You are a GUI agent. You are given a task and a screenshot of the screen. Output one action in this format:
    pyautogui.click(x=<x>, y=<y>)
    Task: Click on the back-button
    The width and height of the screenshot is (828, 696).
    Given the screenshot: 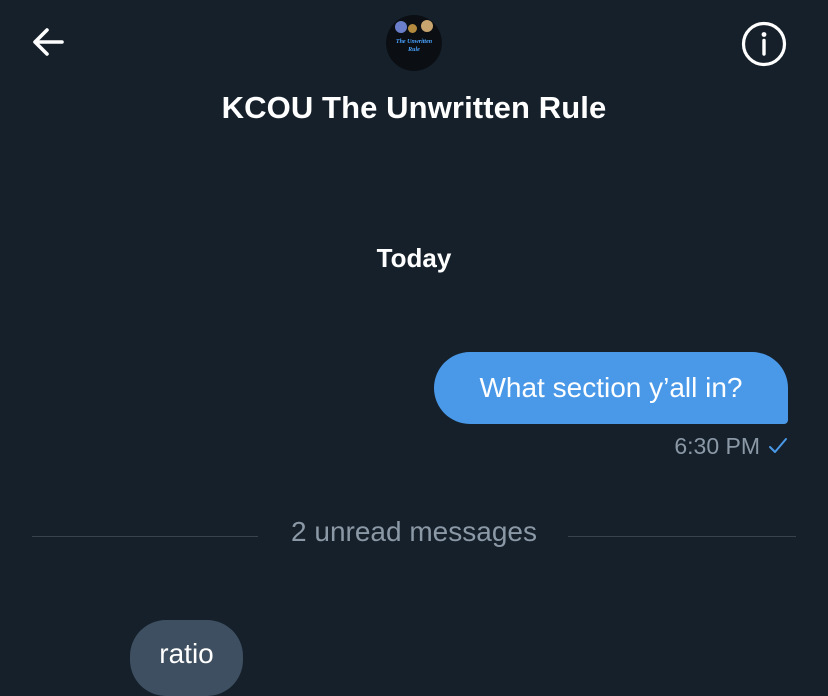 What is the action you would take?
    pyautogui.click(x=48, y=42)
    